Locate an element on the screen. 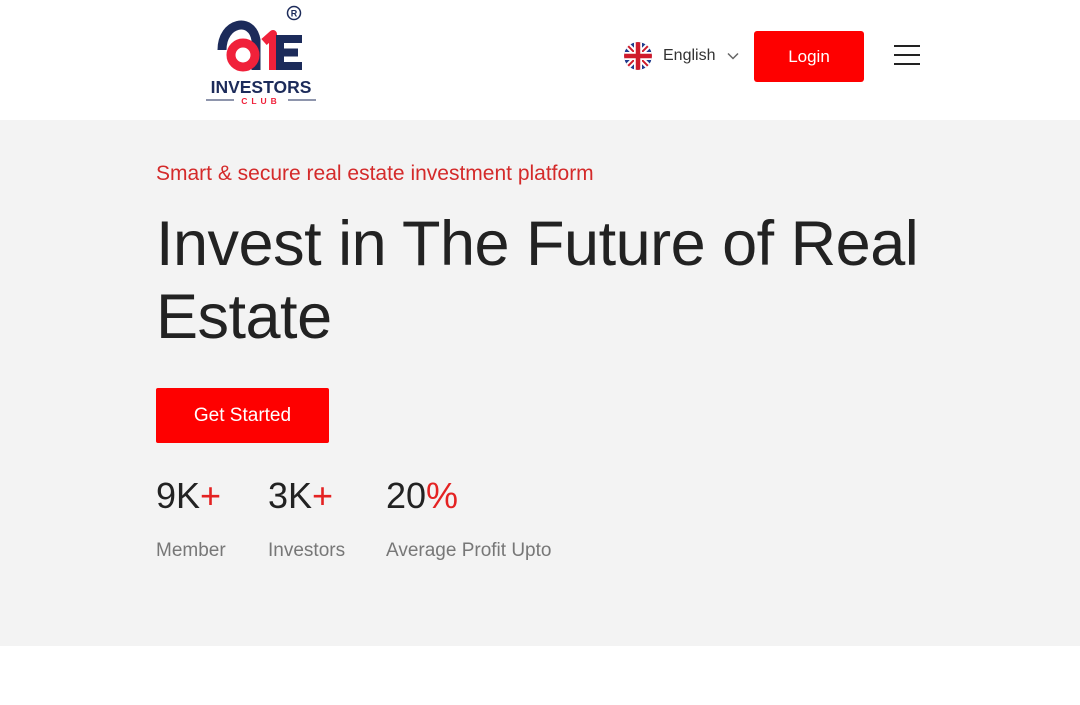 This screenshot has width=1080, height=705. investors-club-logo: R INVESTORS CLUB is located at coordinates (261, 56).